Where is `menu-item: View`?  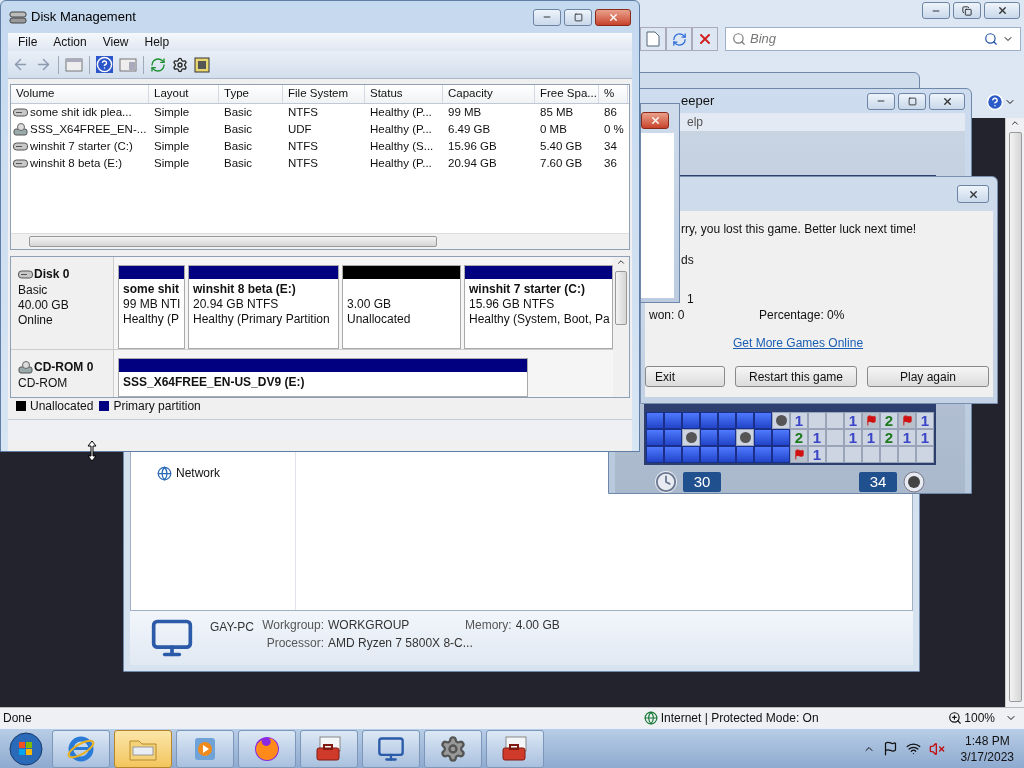
menu-item: View is located at coordinates (115, 42).